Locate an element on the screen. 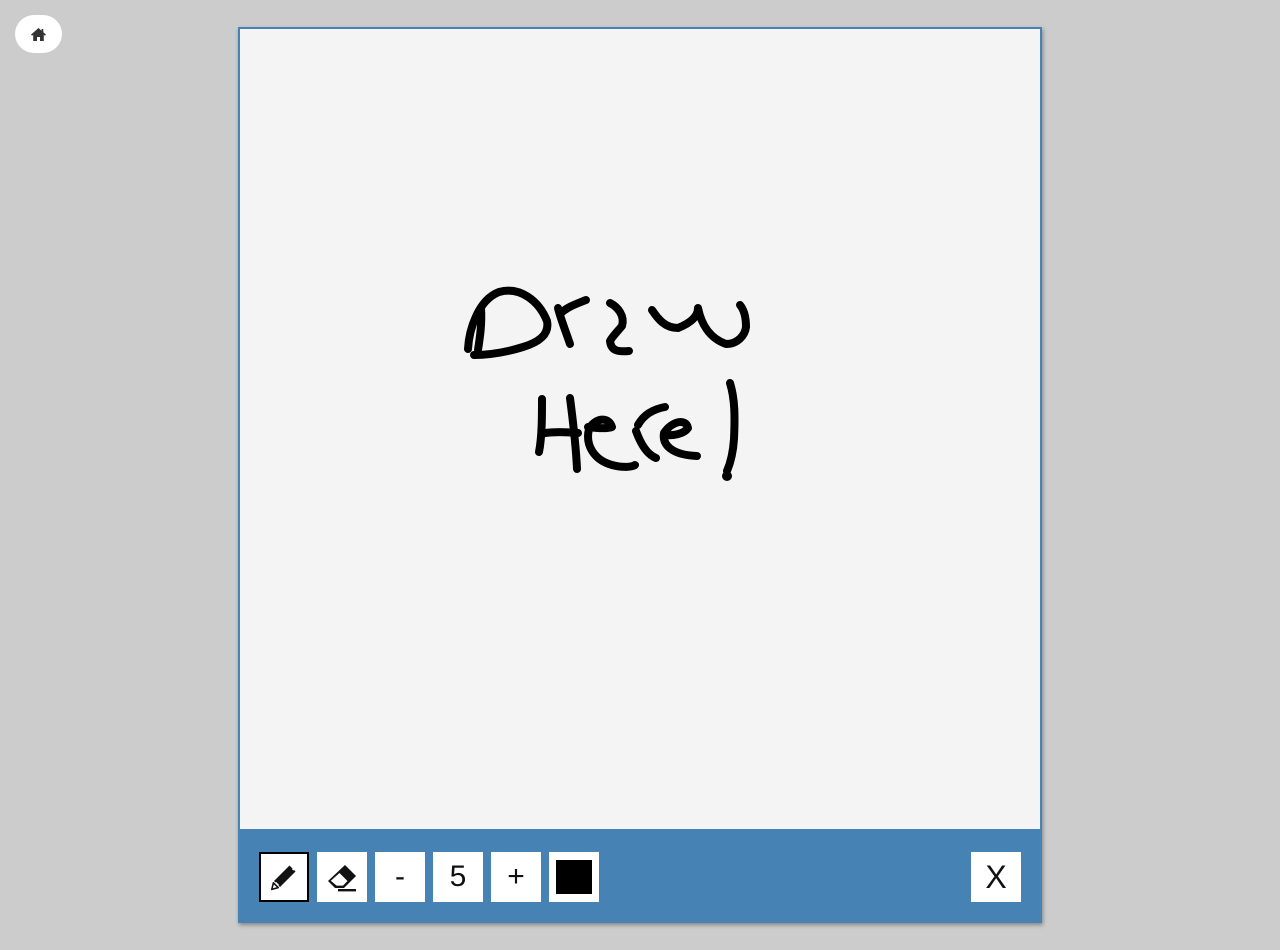  increase-size-label: + is located at coordinates (516, 876).